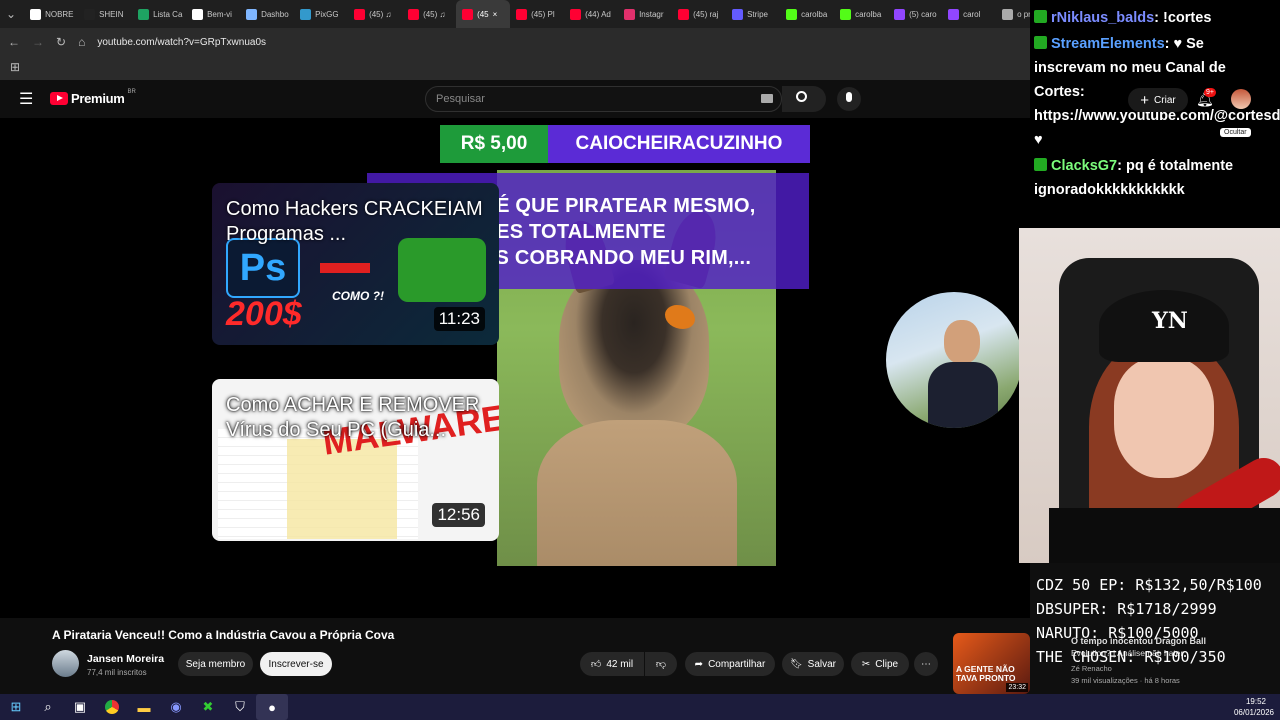  I want to click on tab-close-icon: ×, so click(495, 14).